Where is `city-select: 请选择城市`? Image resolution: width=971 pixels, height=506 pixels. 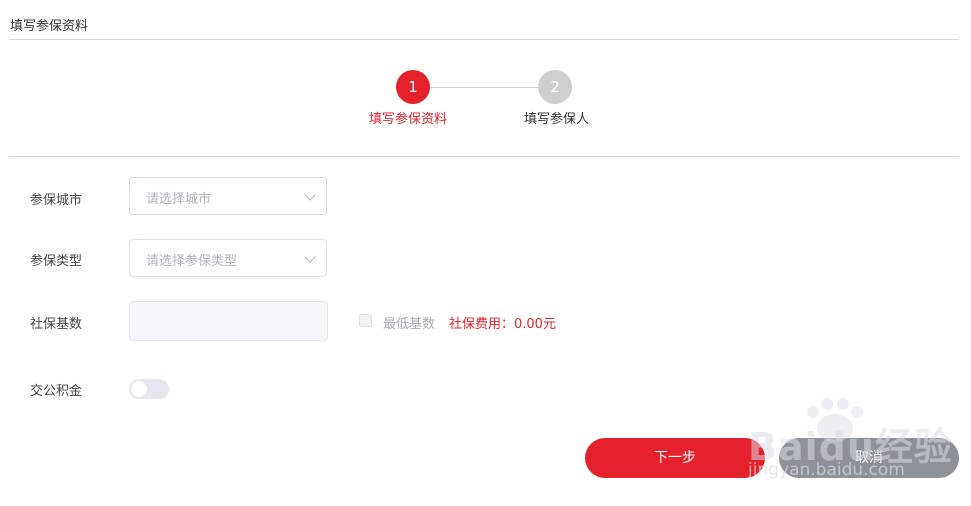
city-select: 请选择城市 is located at coordinates (228, 196).